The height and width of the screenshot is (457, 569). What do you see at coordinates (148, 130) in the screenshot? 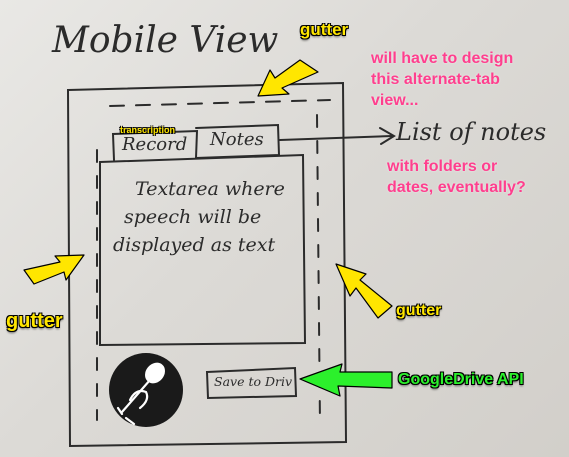
I see `transcription-label: transcription` at bounding box center [148, 130].